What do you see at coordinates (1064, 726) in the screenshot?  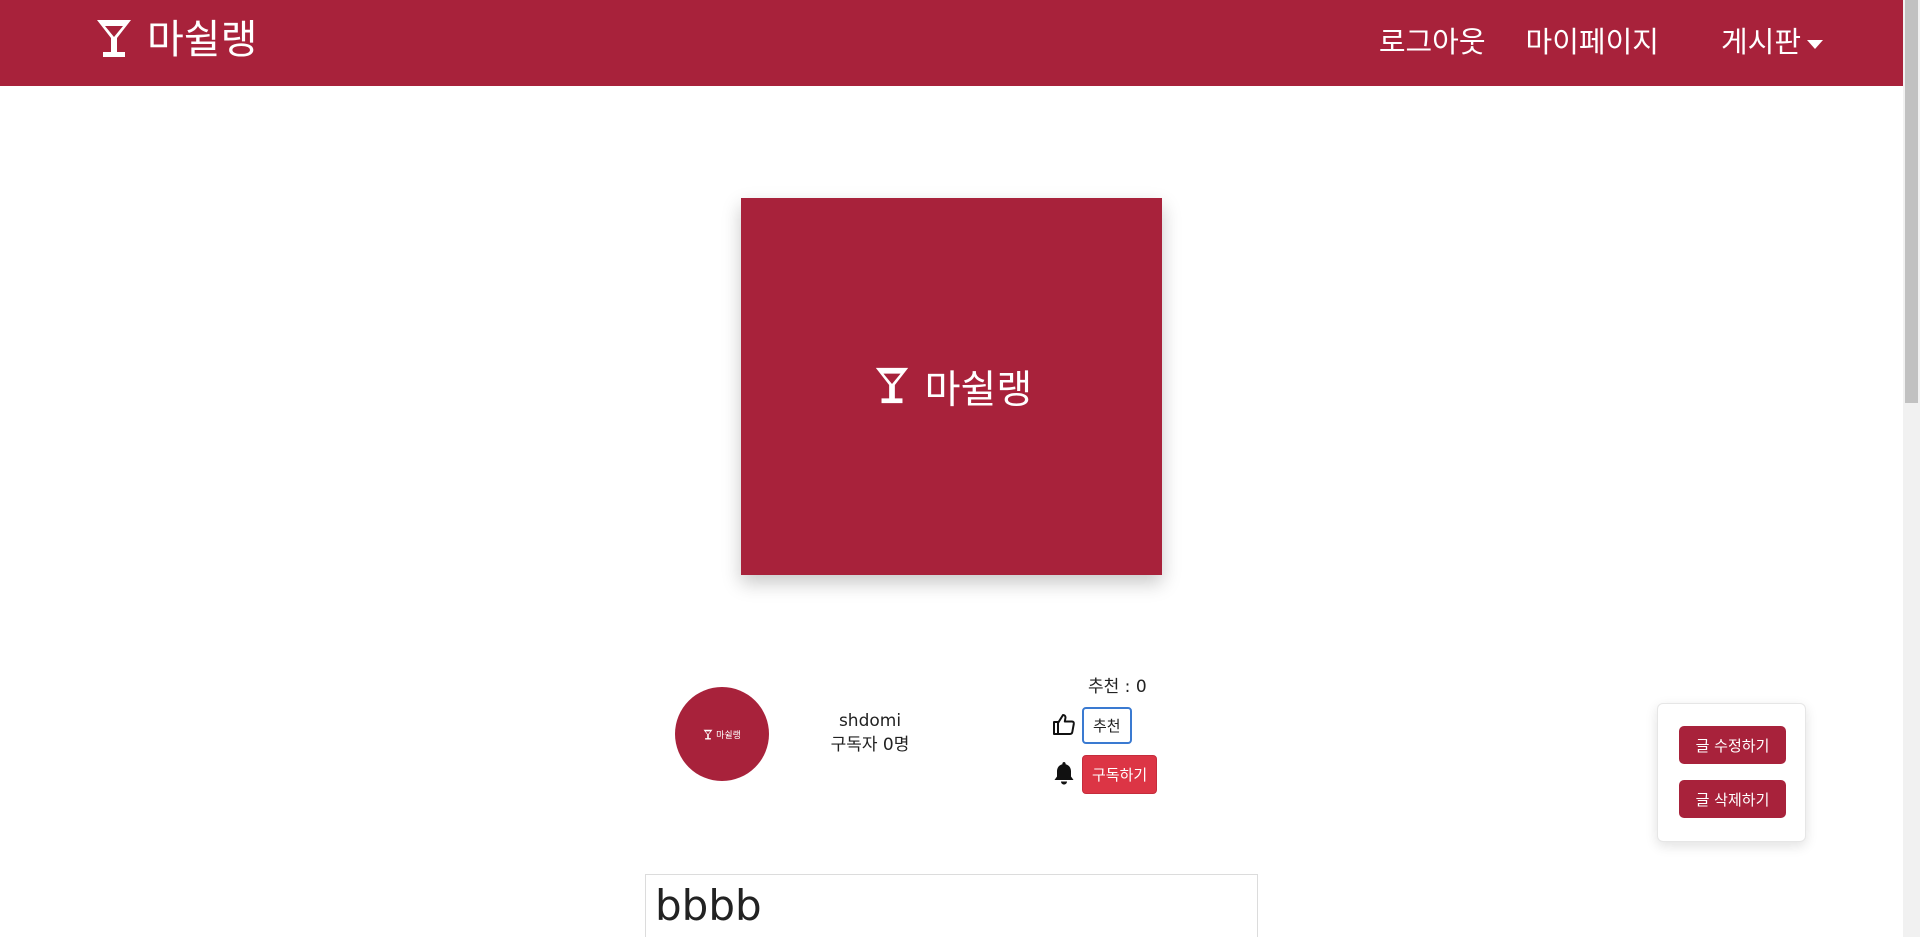 I see `thumbs-up-icon` at bounding box center [1064, 726].